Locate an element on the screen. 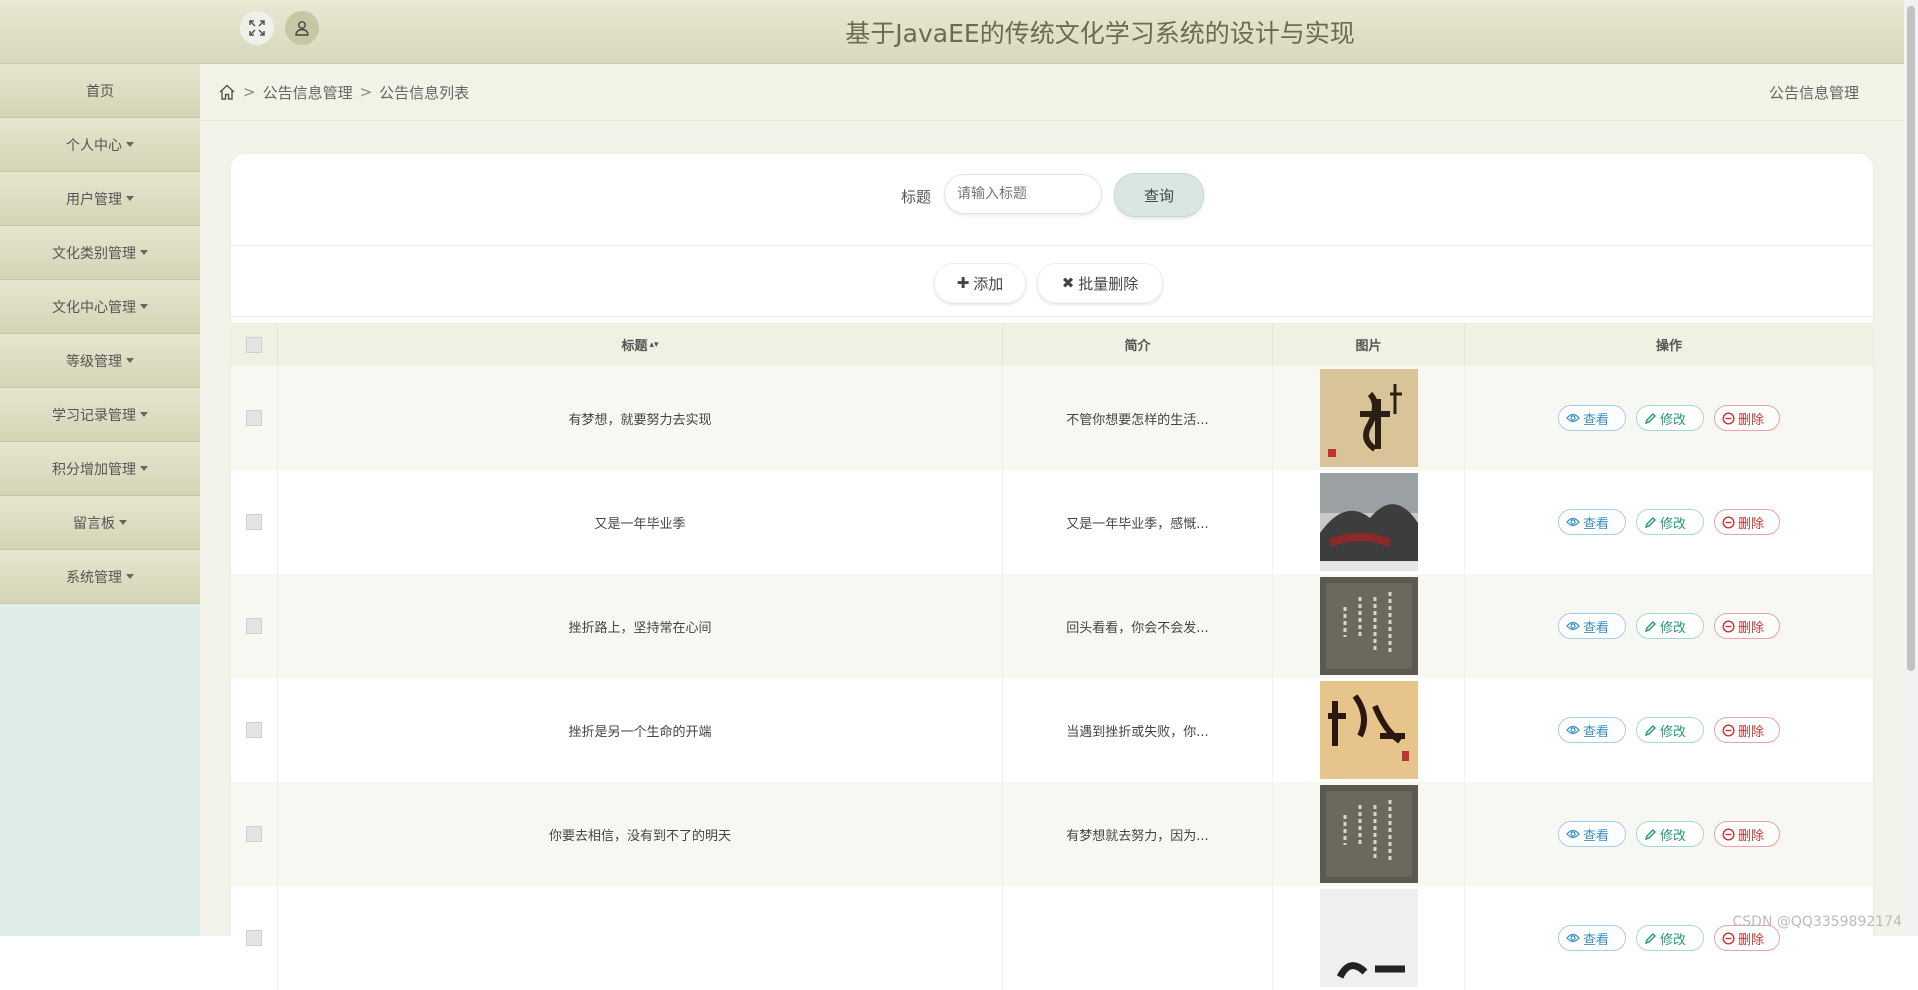 This screenshot has height=990, width=1918. title-cell: 你要去相信，没有到不了的明天 is located at coordinates (640, 834).